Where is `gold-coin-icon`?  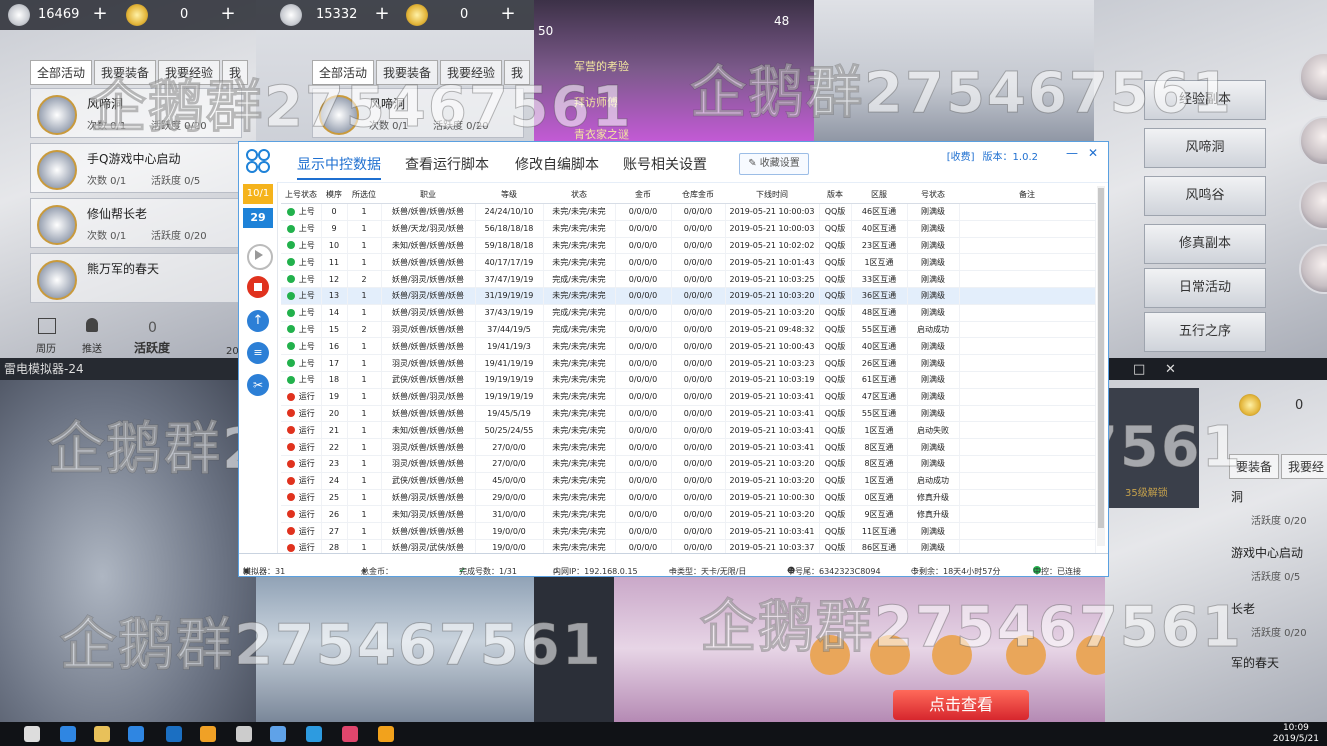
gold-coin-icon is located at coordinates (137, 15).